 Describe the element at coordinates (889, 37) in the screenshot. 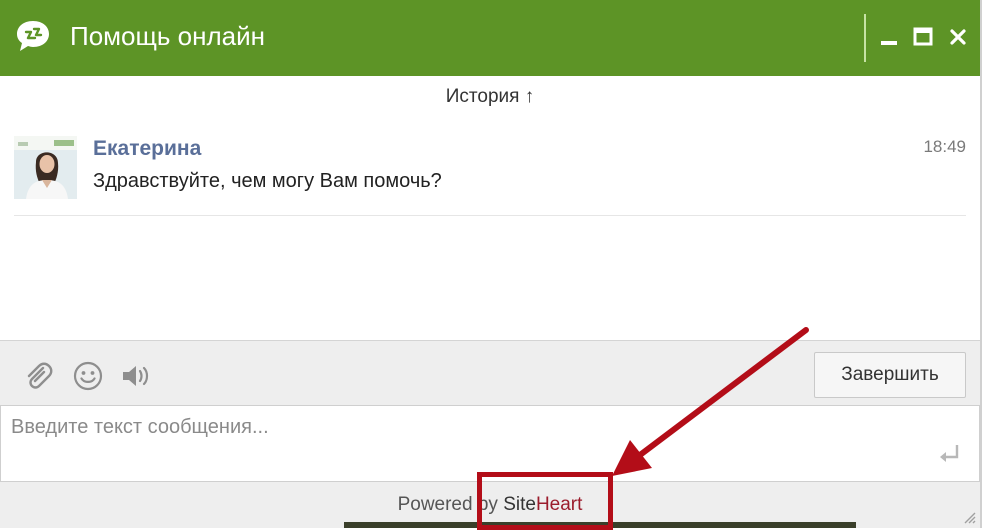

I see `minimize-icon` at that location.